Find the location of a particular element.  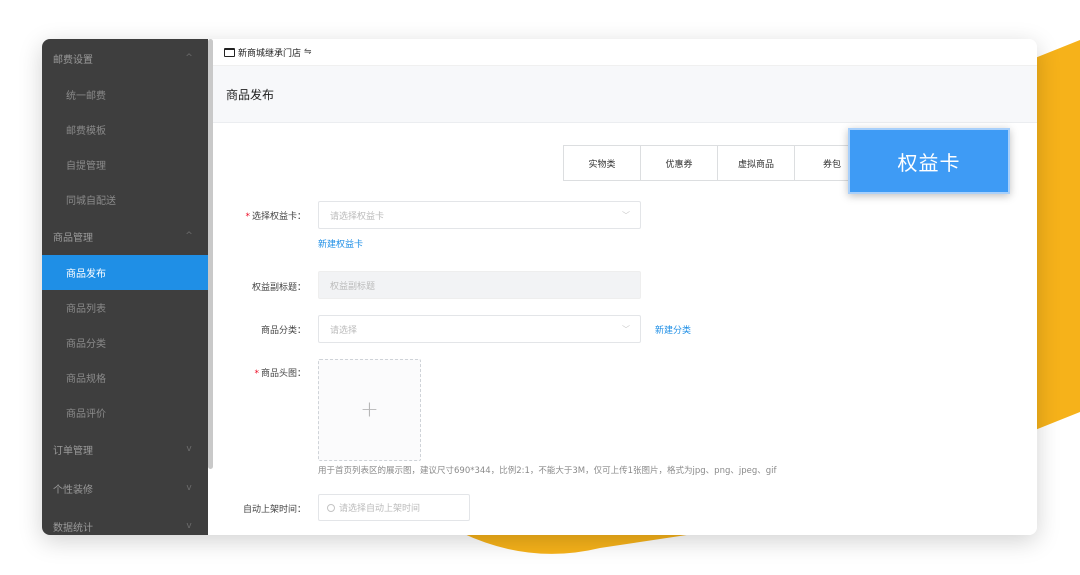

image-label: * 商品头图： is located at coordinates (261, 372).